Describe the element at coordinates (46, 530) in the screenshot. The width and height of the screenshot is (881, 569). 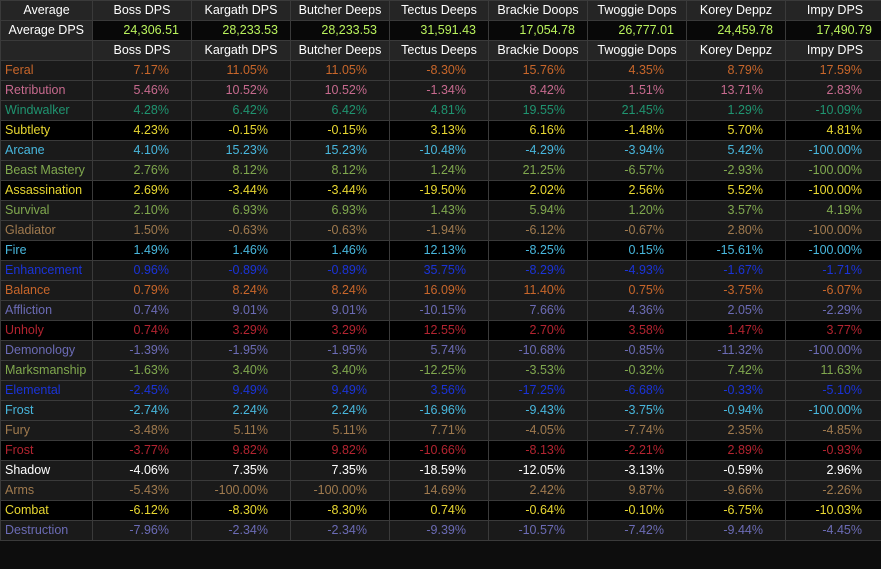
I see `spec-label: Destruction` at that location.